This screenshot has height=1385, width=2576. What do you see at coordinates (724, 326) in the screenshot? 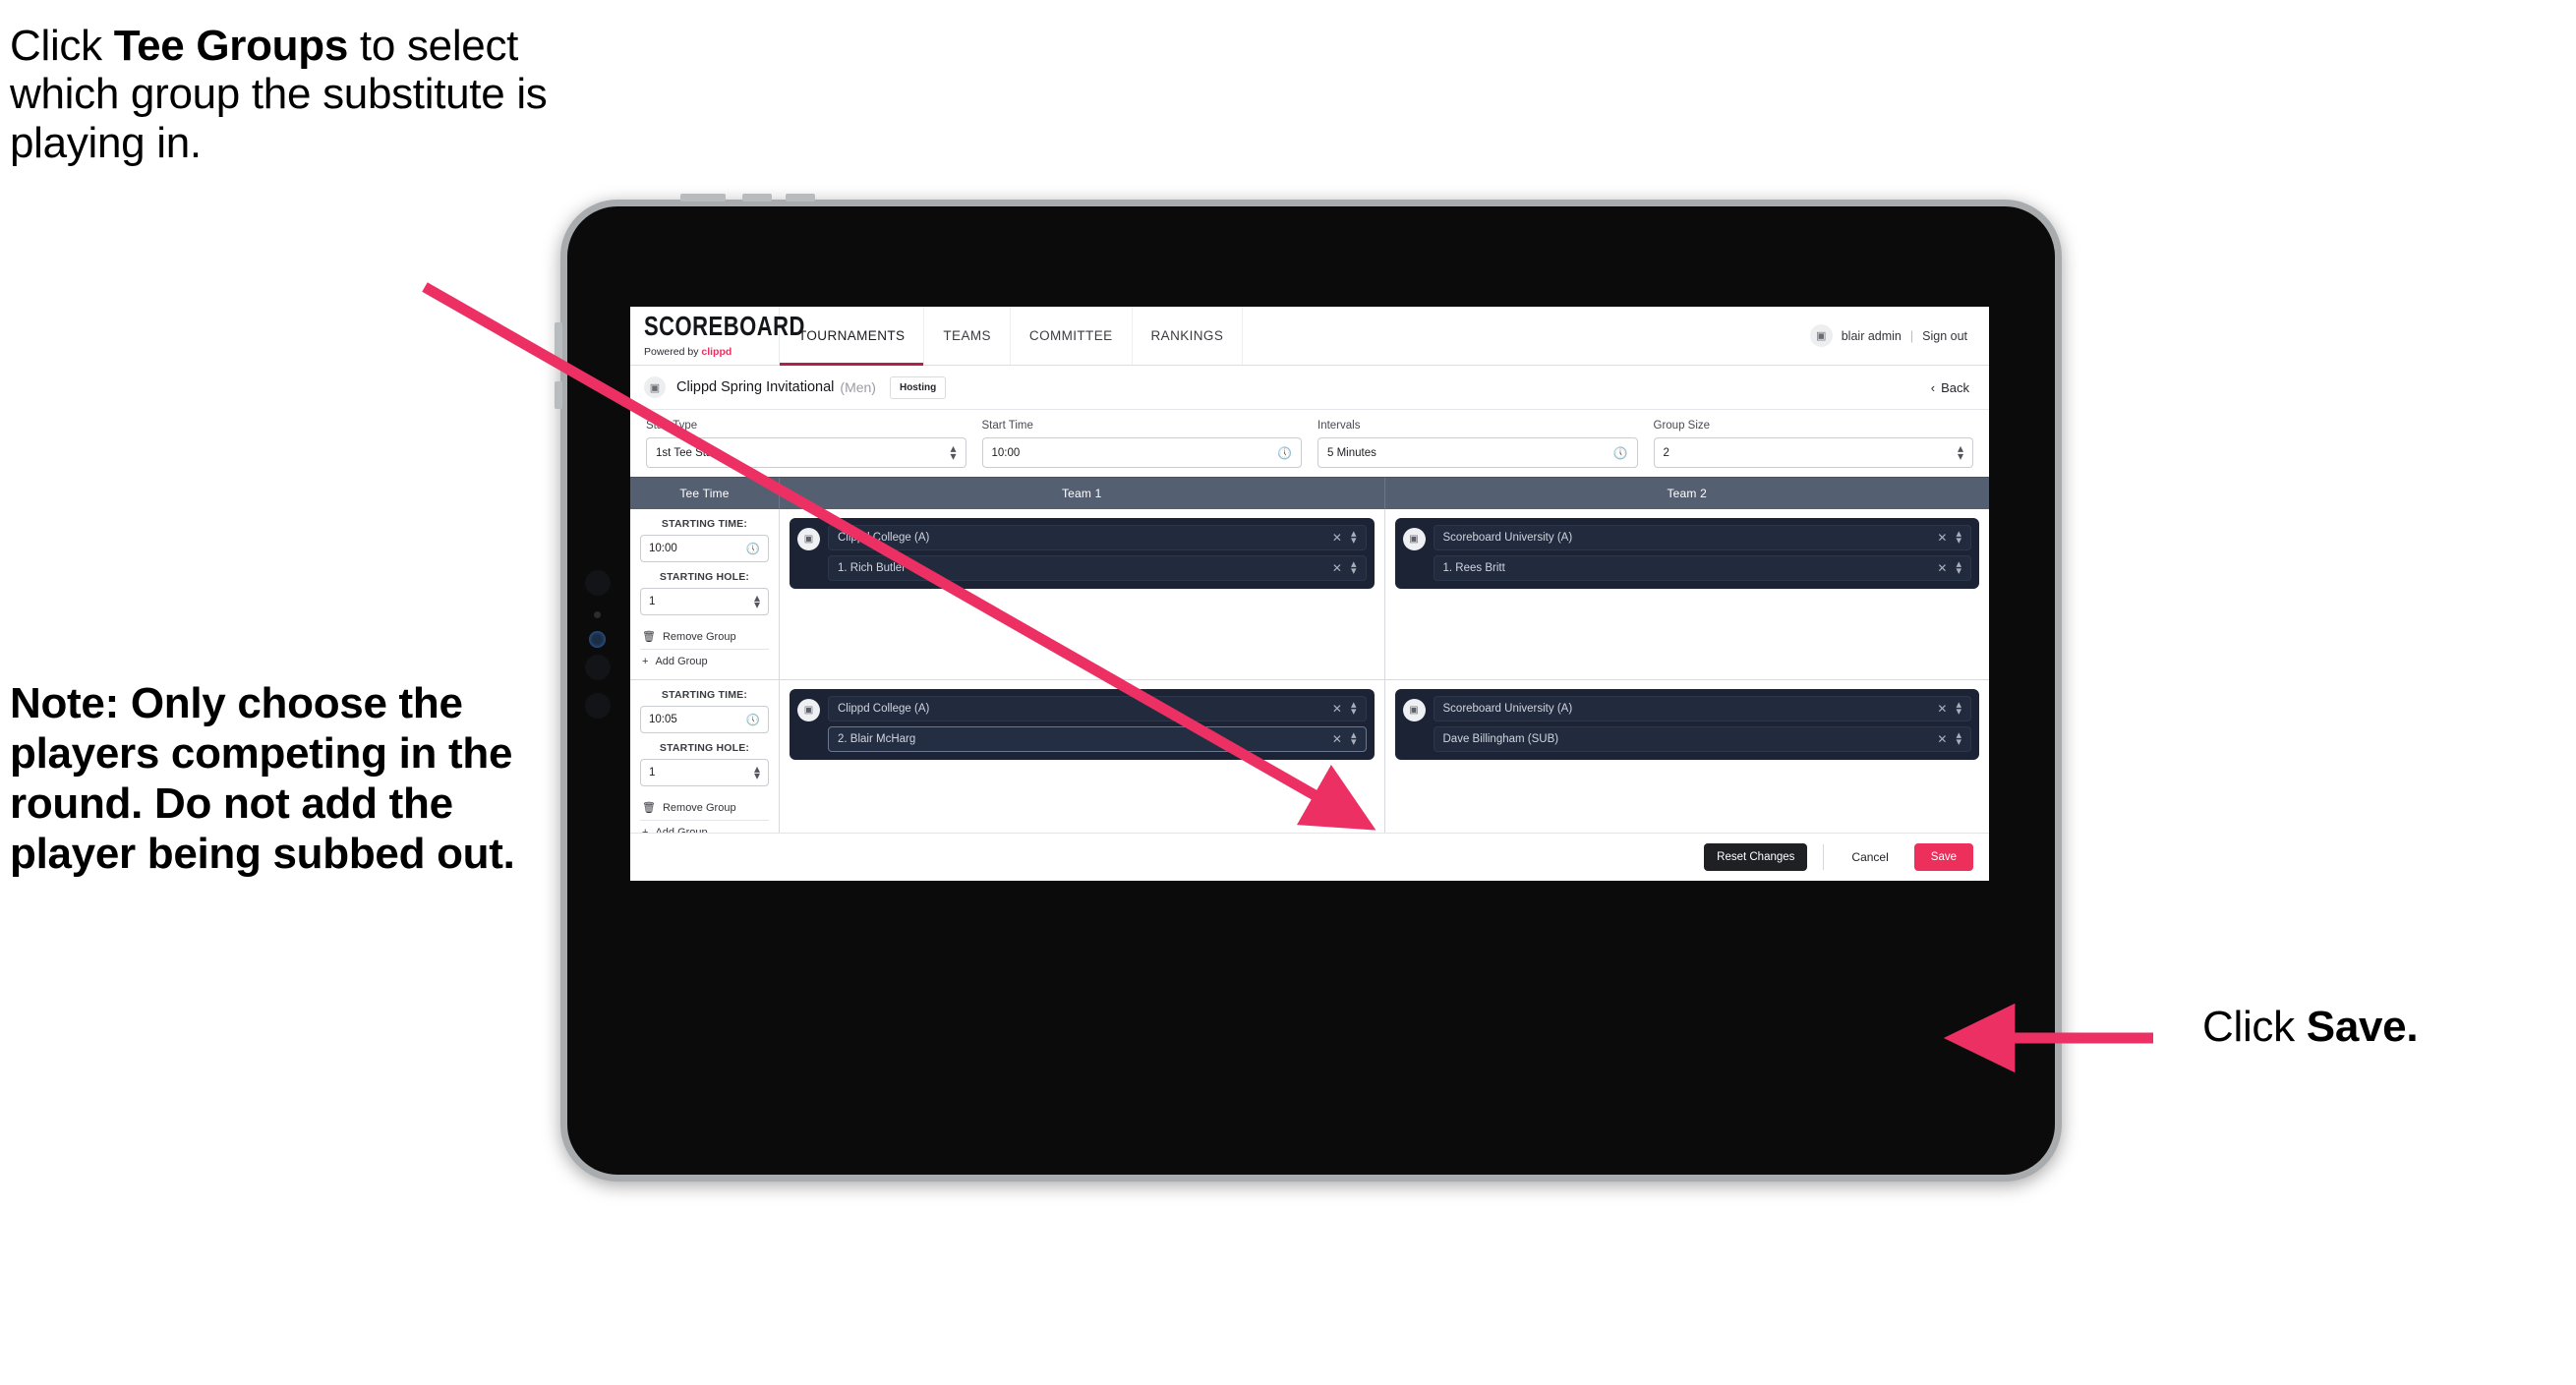
I see `brand-title: SCOREBOARD` at bounding box center [724, 326].